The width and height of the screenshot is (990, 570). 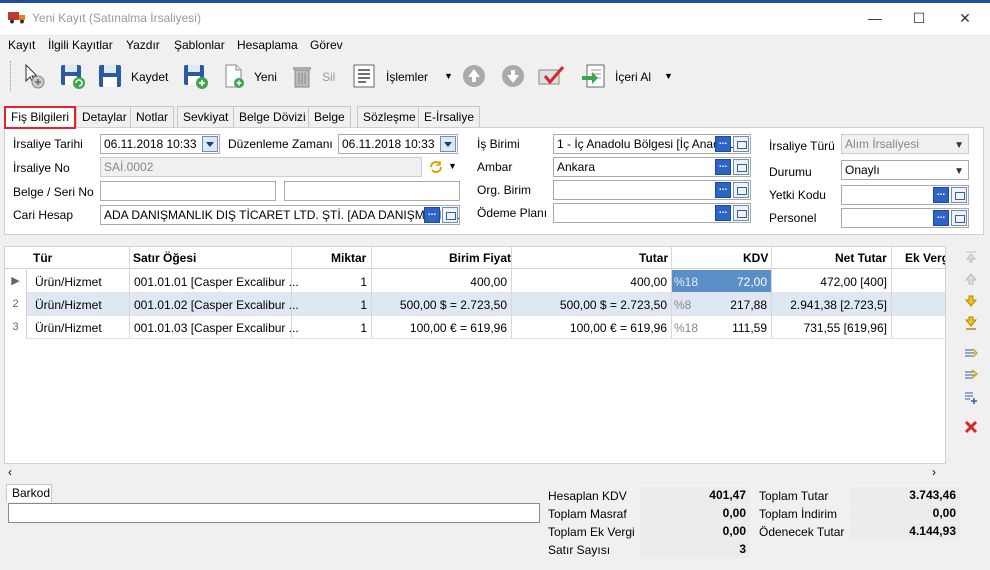 I want to click on tab-belge-dovizi: Belge Dövizi, so click(x=272, y=117).